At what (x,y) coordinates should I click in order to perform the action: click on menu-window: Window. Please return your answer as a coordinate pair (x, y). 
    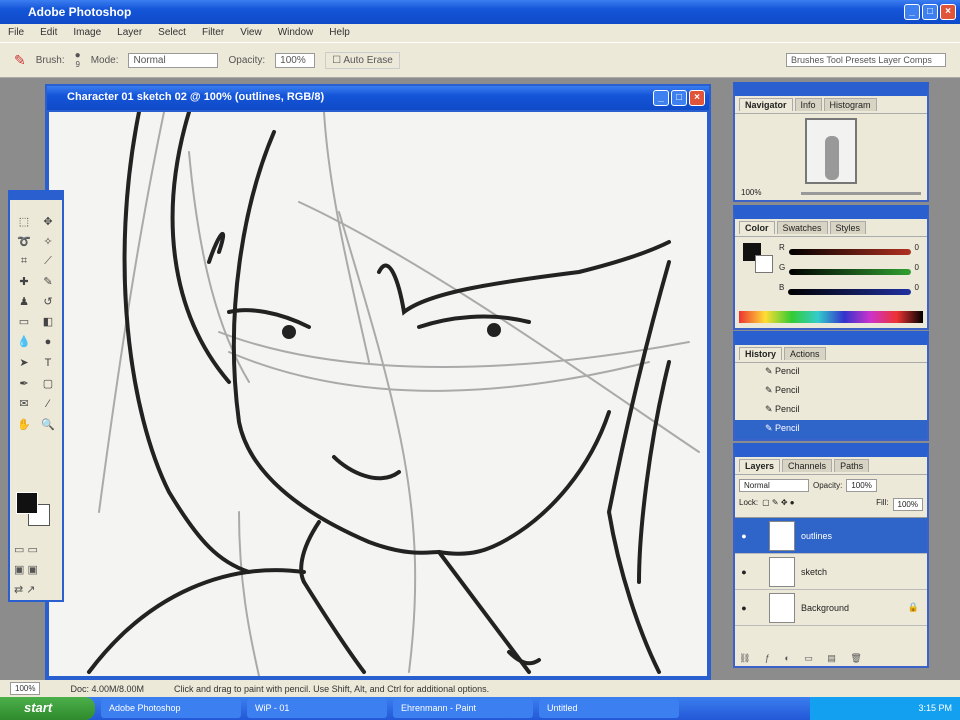
    Looking at the image, I should click on (296, 33).